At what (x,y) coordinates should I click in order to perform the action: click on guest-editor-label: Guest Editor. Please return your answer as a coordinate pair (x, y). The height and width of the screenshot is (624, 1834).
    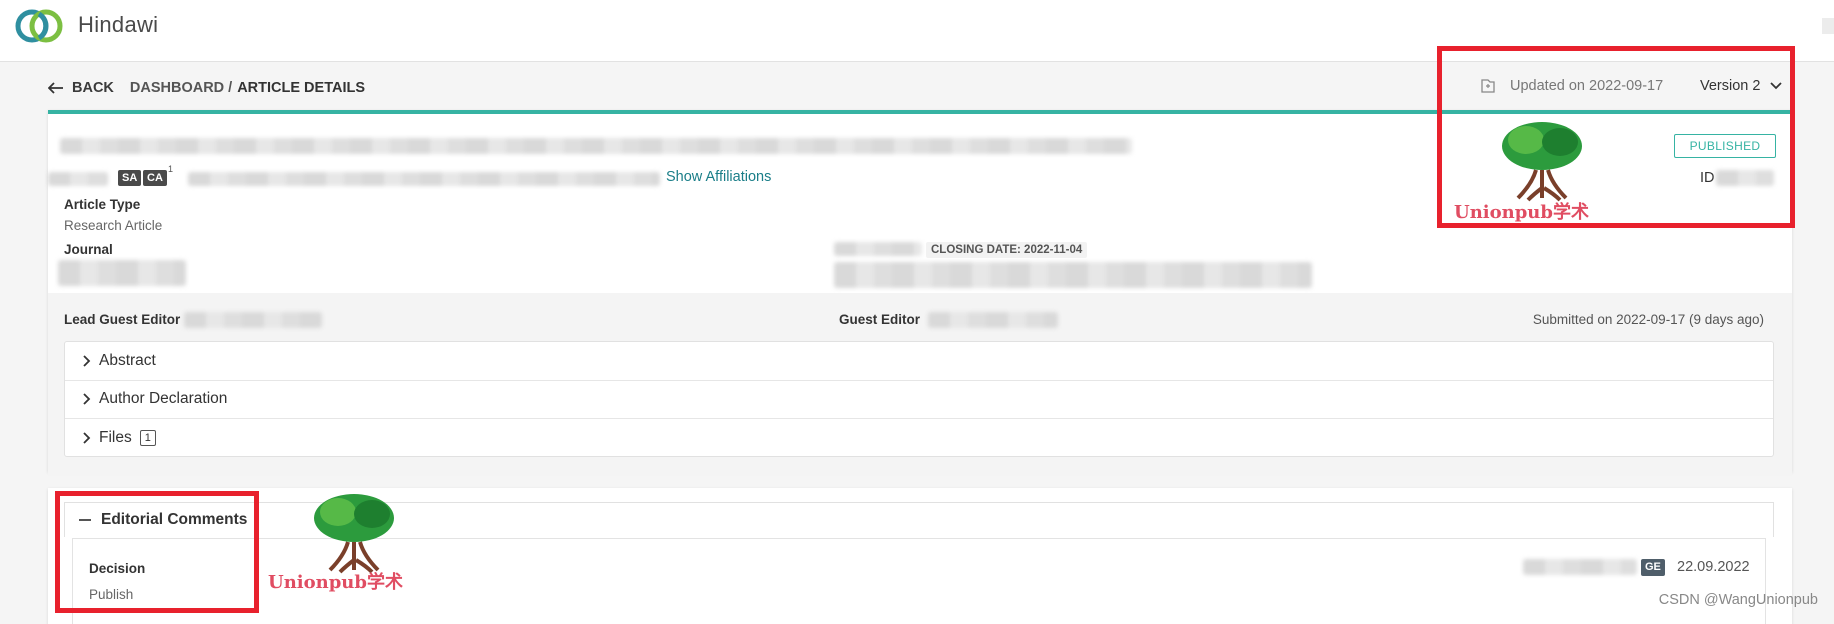
    Looking at the image, I should click on (880, 319).